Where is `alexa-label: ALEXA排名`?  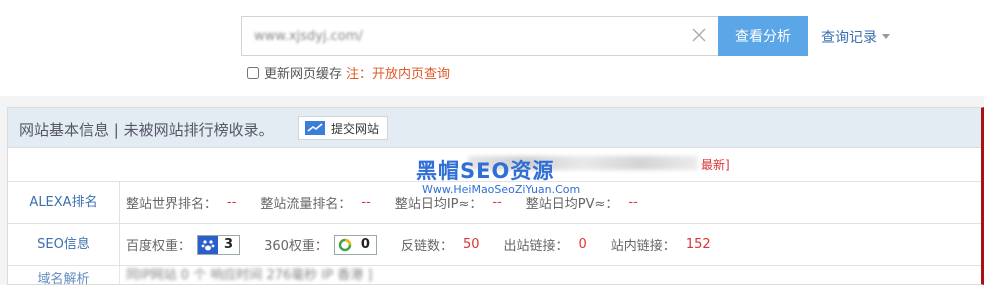 alexa-label: ALEXA排名 is located at coordinates (64, 202).